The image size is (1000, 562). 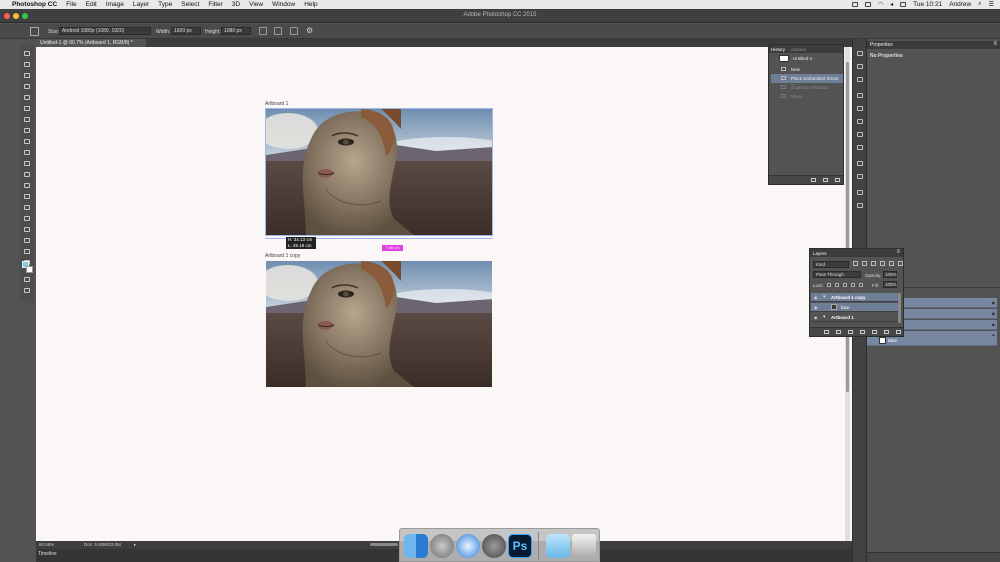 What do you see at coordinates (27, 130) in the screenshot?
I see `brush-tool-icon` at bounding box center [27, 130].